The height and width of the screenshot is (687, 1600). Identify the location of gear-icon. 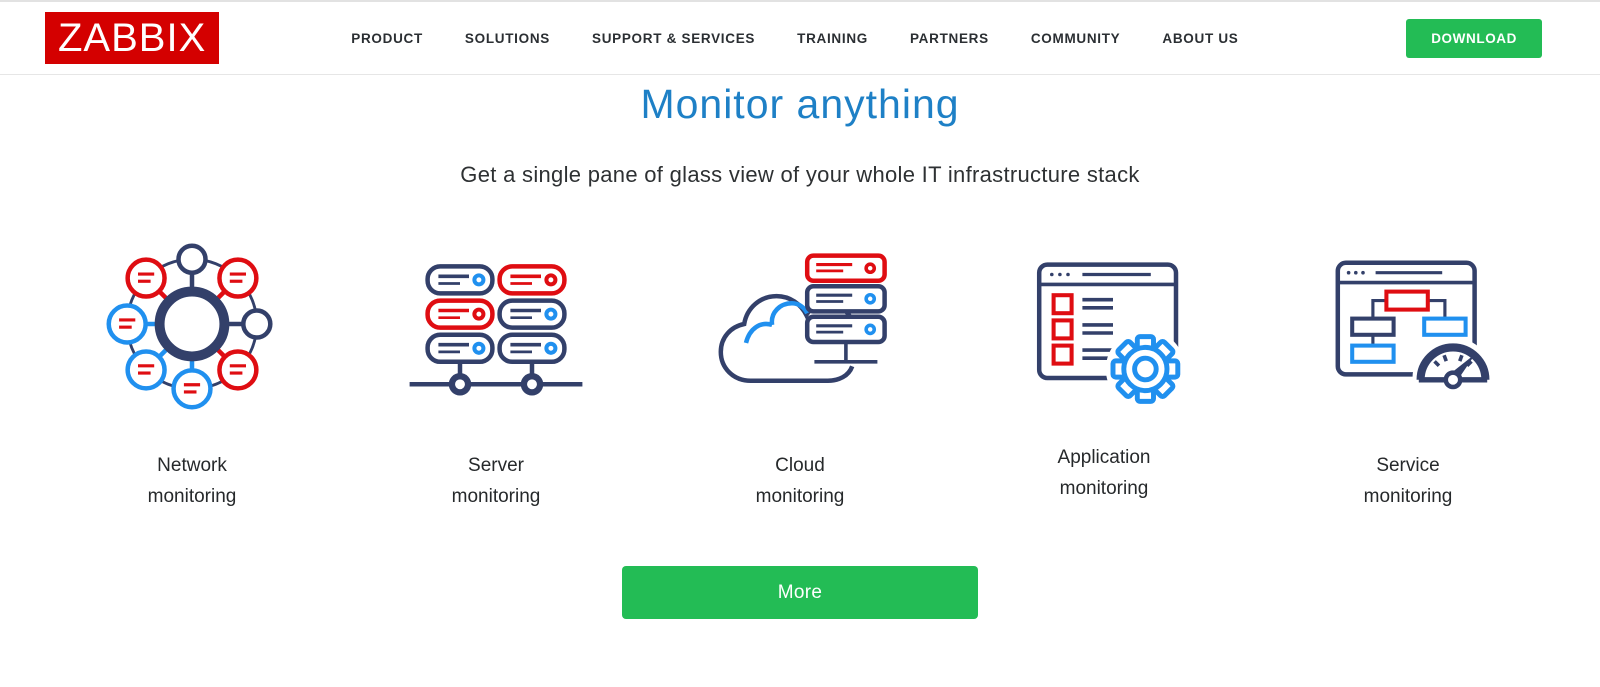
(1145, 369).